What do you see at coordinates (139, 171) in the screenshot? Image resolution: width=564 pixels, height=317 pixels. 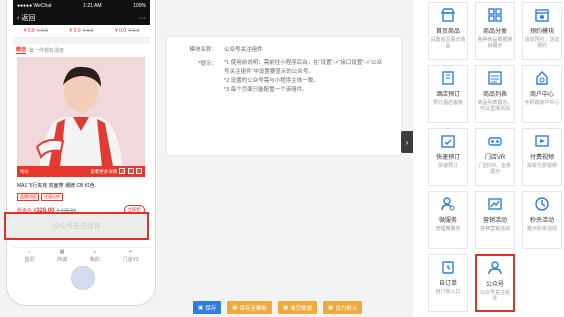 I see `cart-icon: ◻` at bounding box center [139, 171].